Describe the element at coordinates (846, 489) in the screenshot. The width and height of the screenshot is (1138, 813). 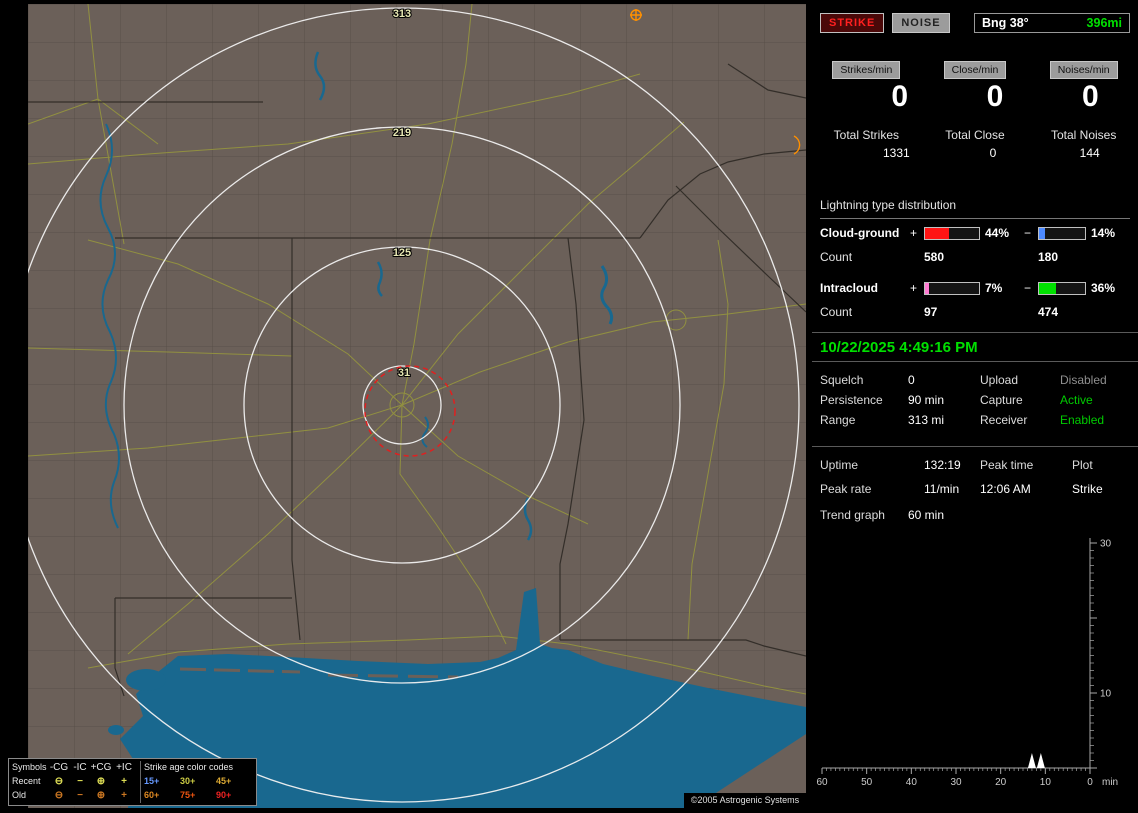
I see `peak-rate-label: Peak rate` at that location.